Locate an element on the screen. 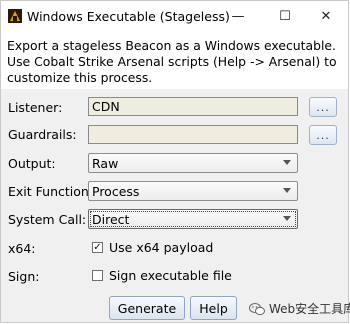 The image size is (350, 324). generate-button: Generate is located at coordinates (147, 308).